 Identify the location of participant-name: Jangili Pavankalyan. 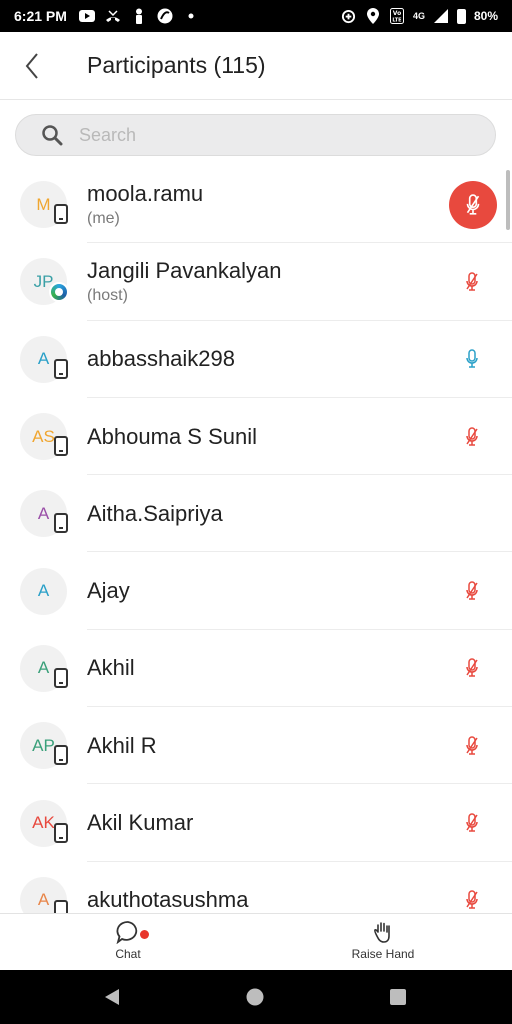
(184, 270).